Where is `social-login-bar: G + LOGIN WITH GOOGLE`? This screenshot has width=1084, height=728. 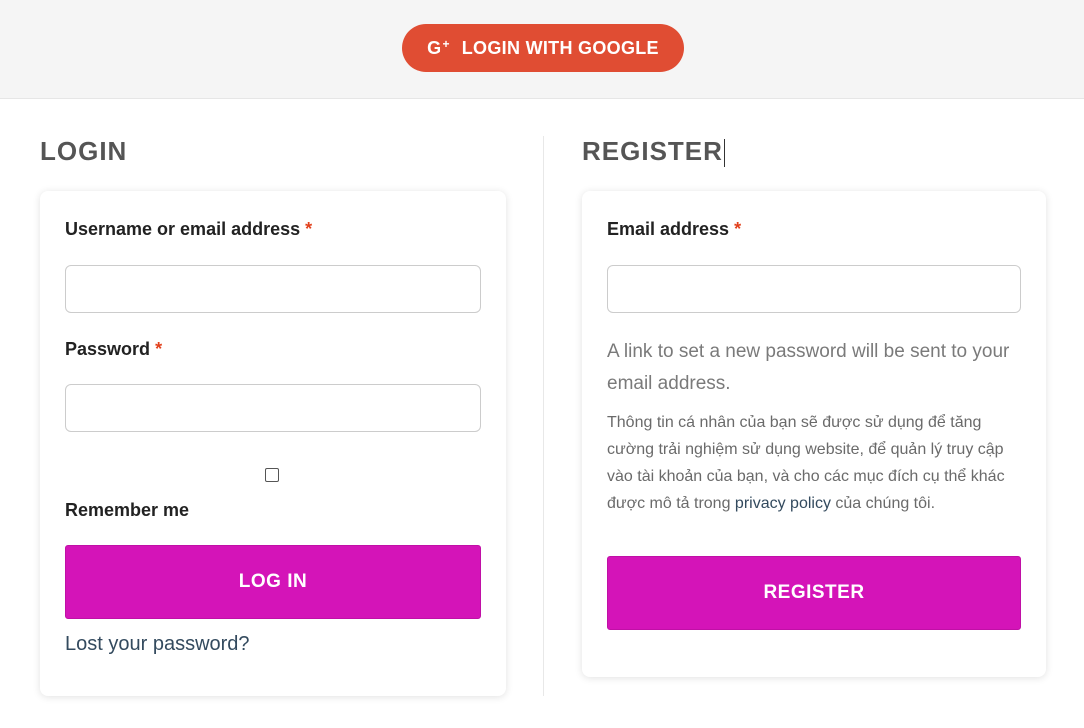 social-login-bar: G + LOGIN WITH GOOGLE is located at coordinates (542, 49).